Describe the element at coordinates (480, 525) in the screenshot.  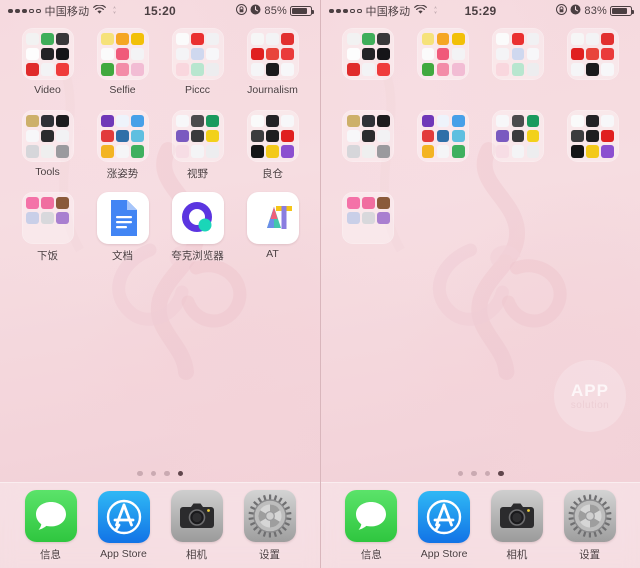
I see `dock: 信息 App Store 相机 设置` at that location.